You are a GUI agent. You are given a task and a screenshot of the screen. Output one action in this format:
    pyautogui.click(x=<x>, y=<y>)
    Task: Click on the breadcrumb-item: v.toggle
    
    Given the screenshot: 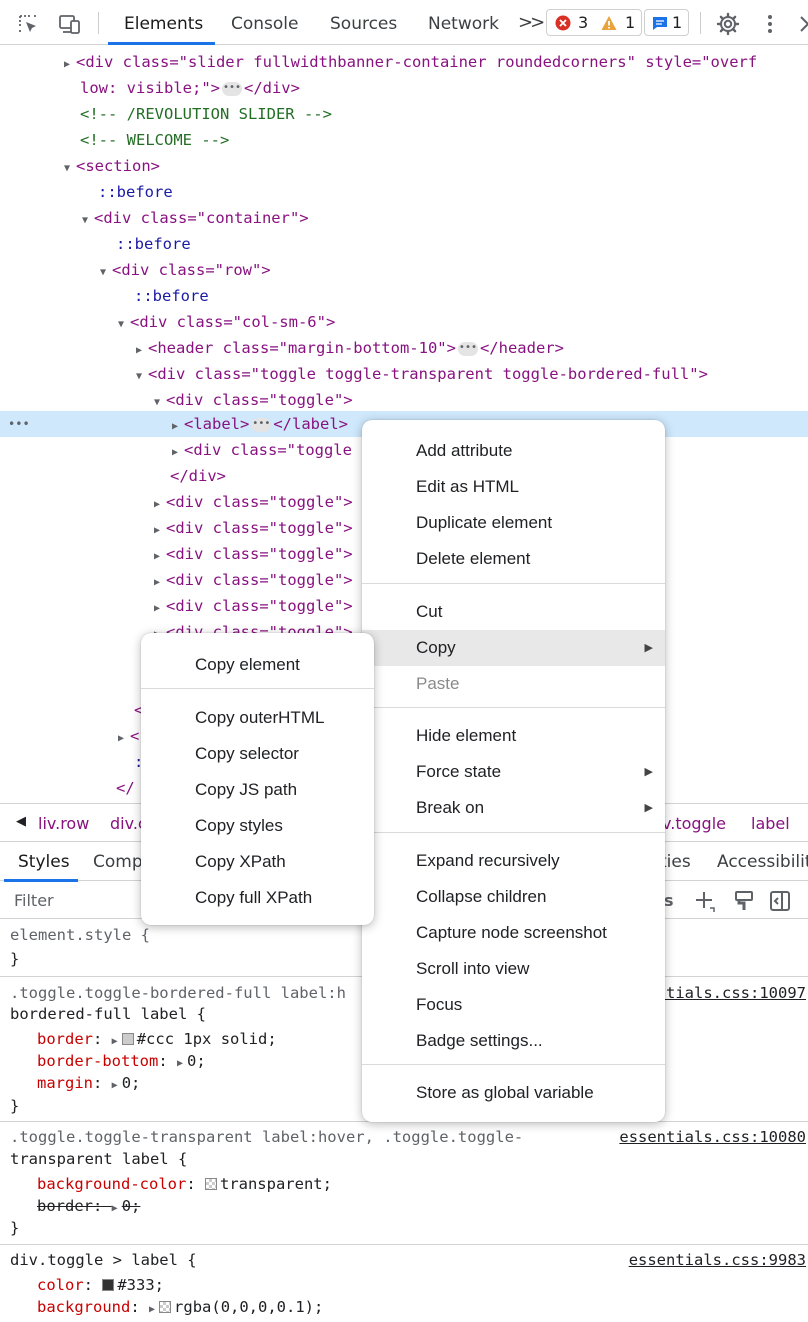 What is the action you would take?
    pyautogui.click(x=694, y=823)
    